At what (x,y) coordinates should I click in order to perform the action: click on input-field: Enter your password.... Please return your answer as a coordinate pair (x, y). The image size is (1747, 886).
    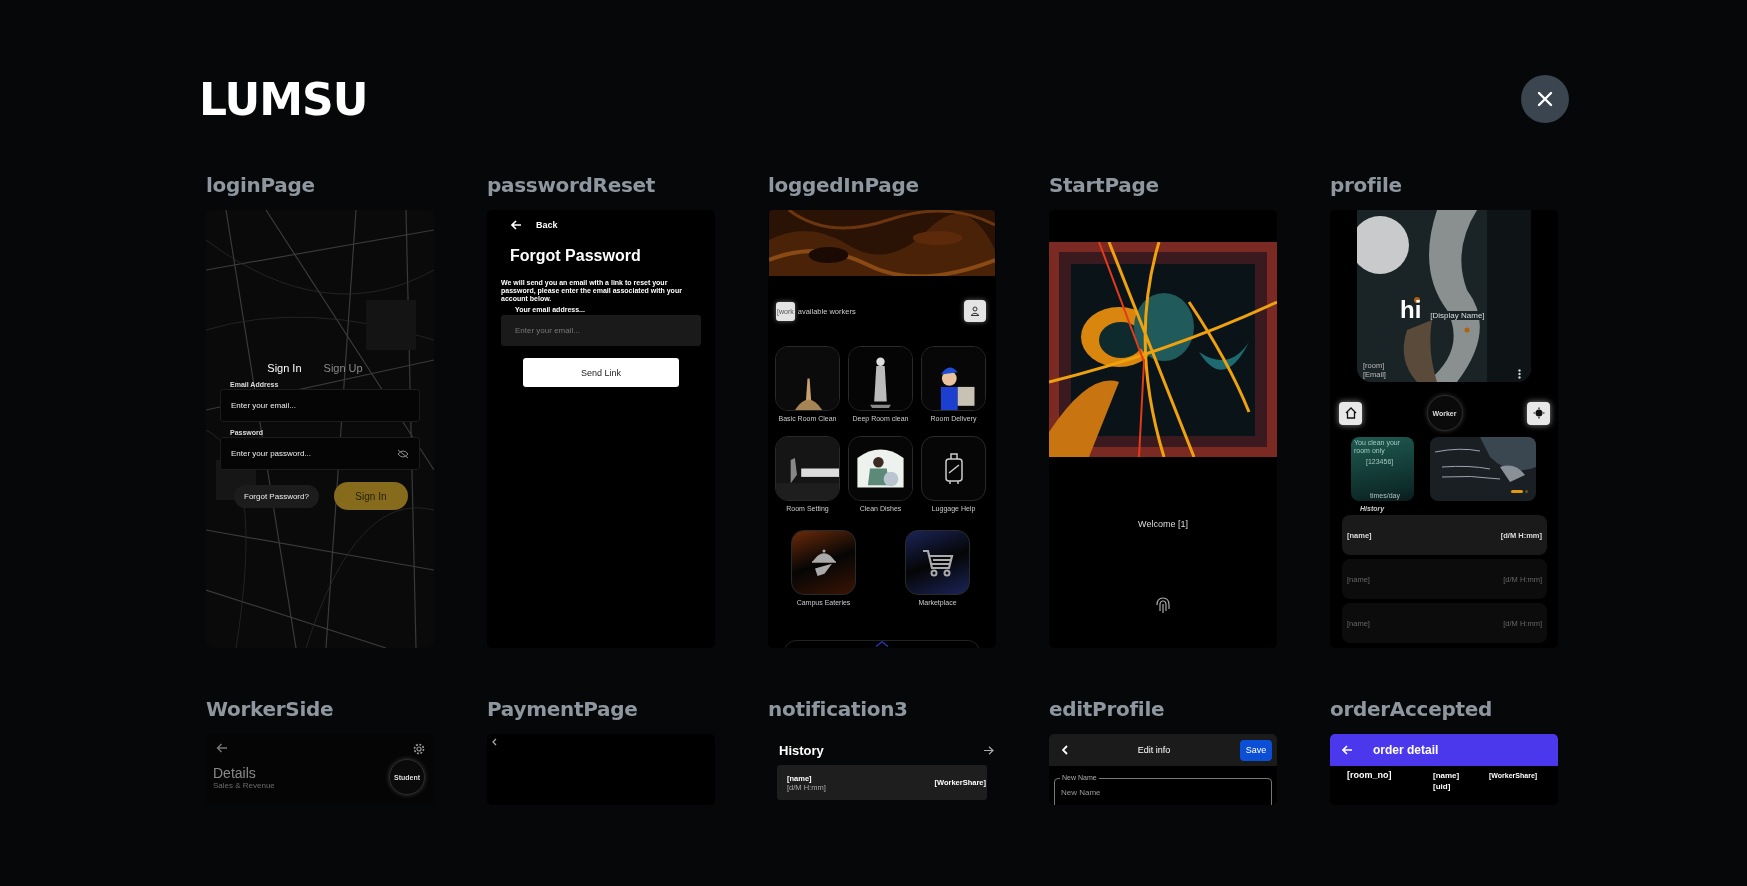
    Looking at the image, I should click on (320, 453).